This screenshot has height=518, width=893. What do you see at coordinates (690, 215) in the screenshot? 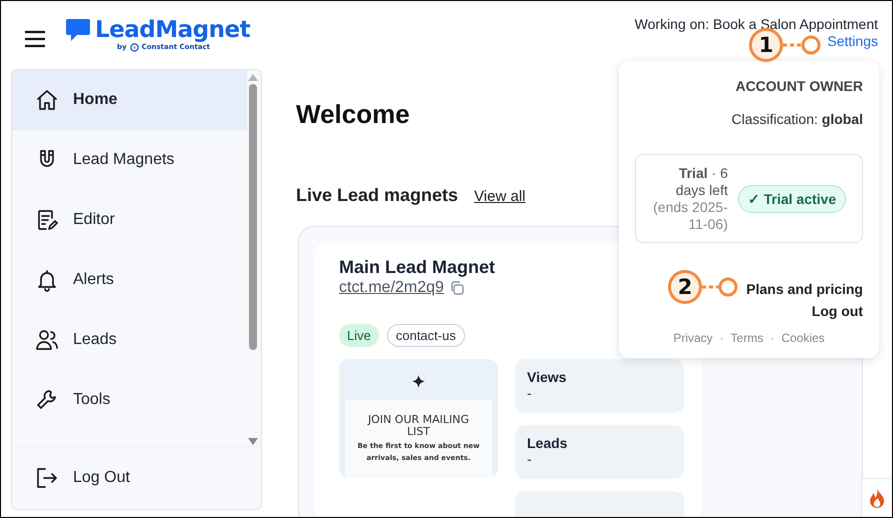
I see `trial-end-date: (ends 2025-11-06)` at bounding box center [690, 215].